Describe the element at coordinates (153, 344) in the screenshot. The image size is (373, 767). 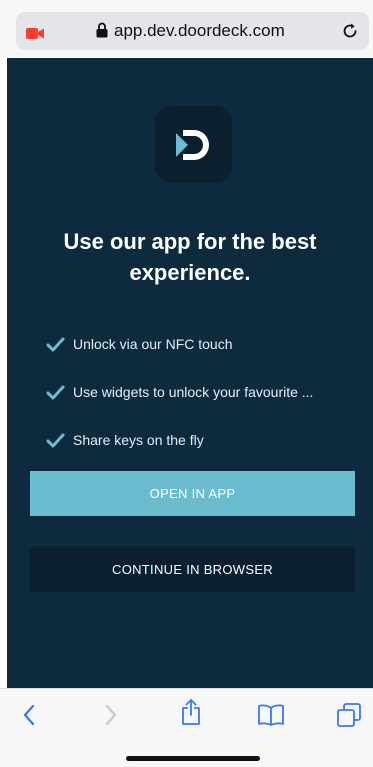
I see `feature-text: Unlock via our NFC touch` at that location.